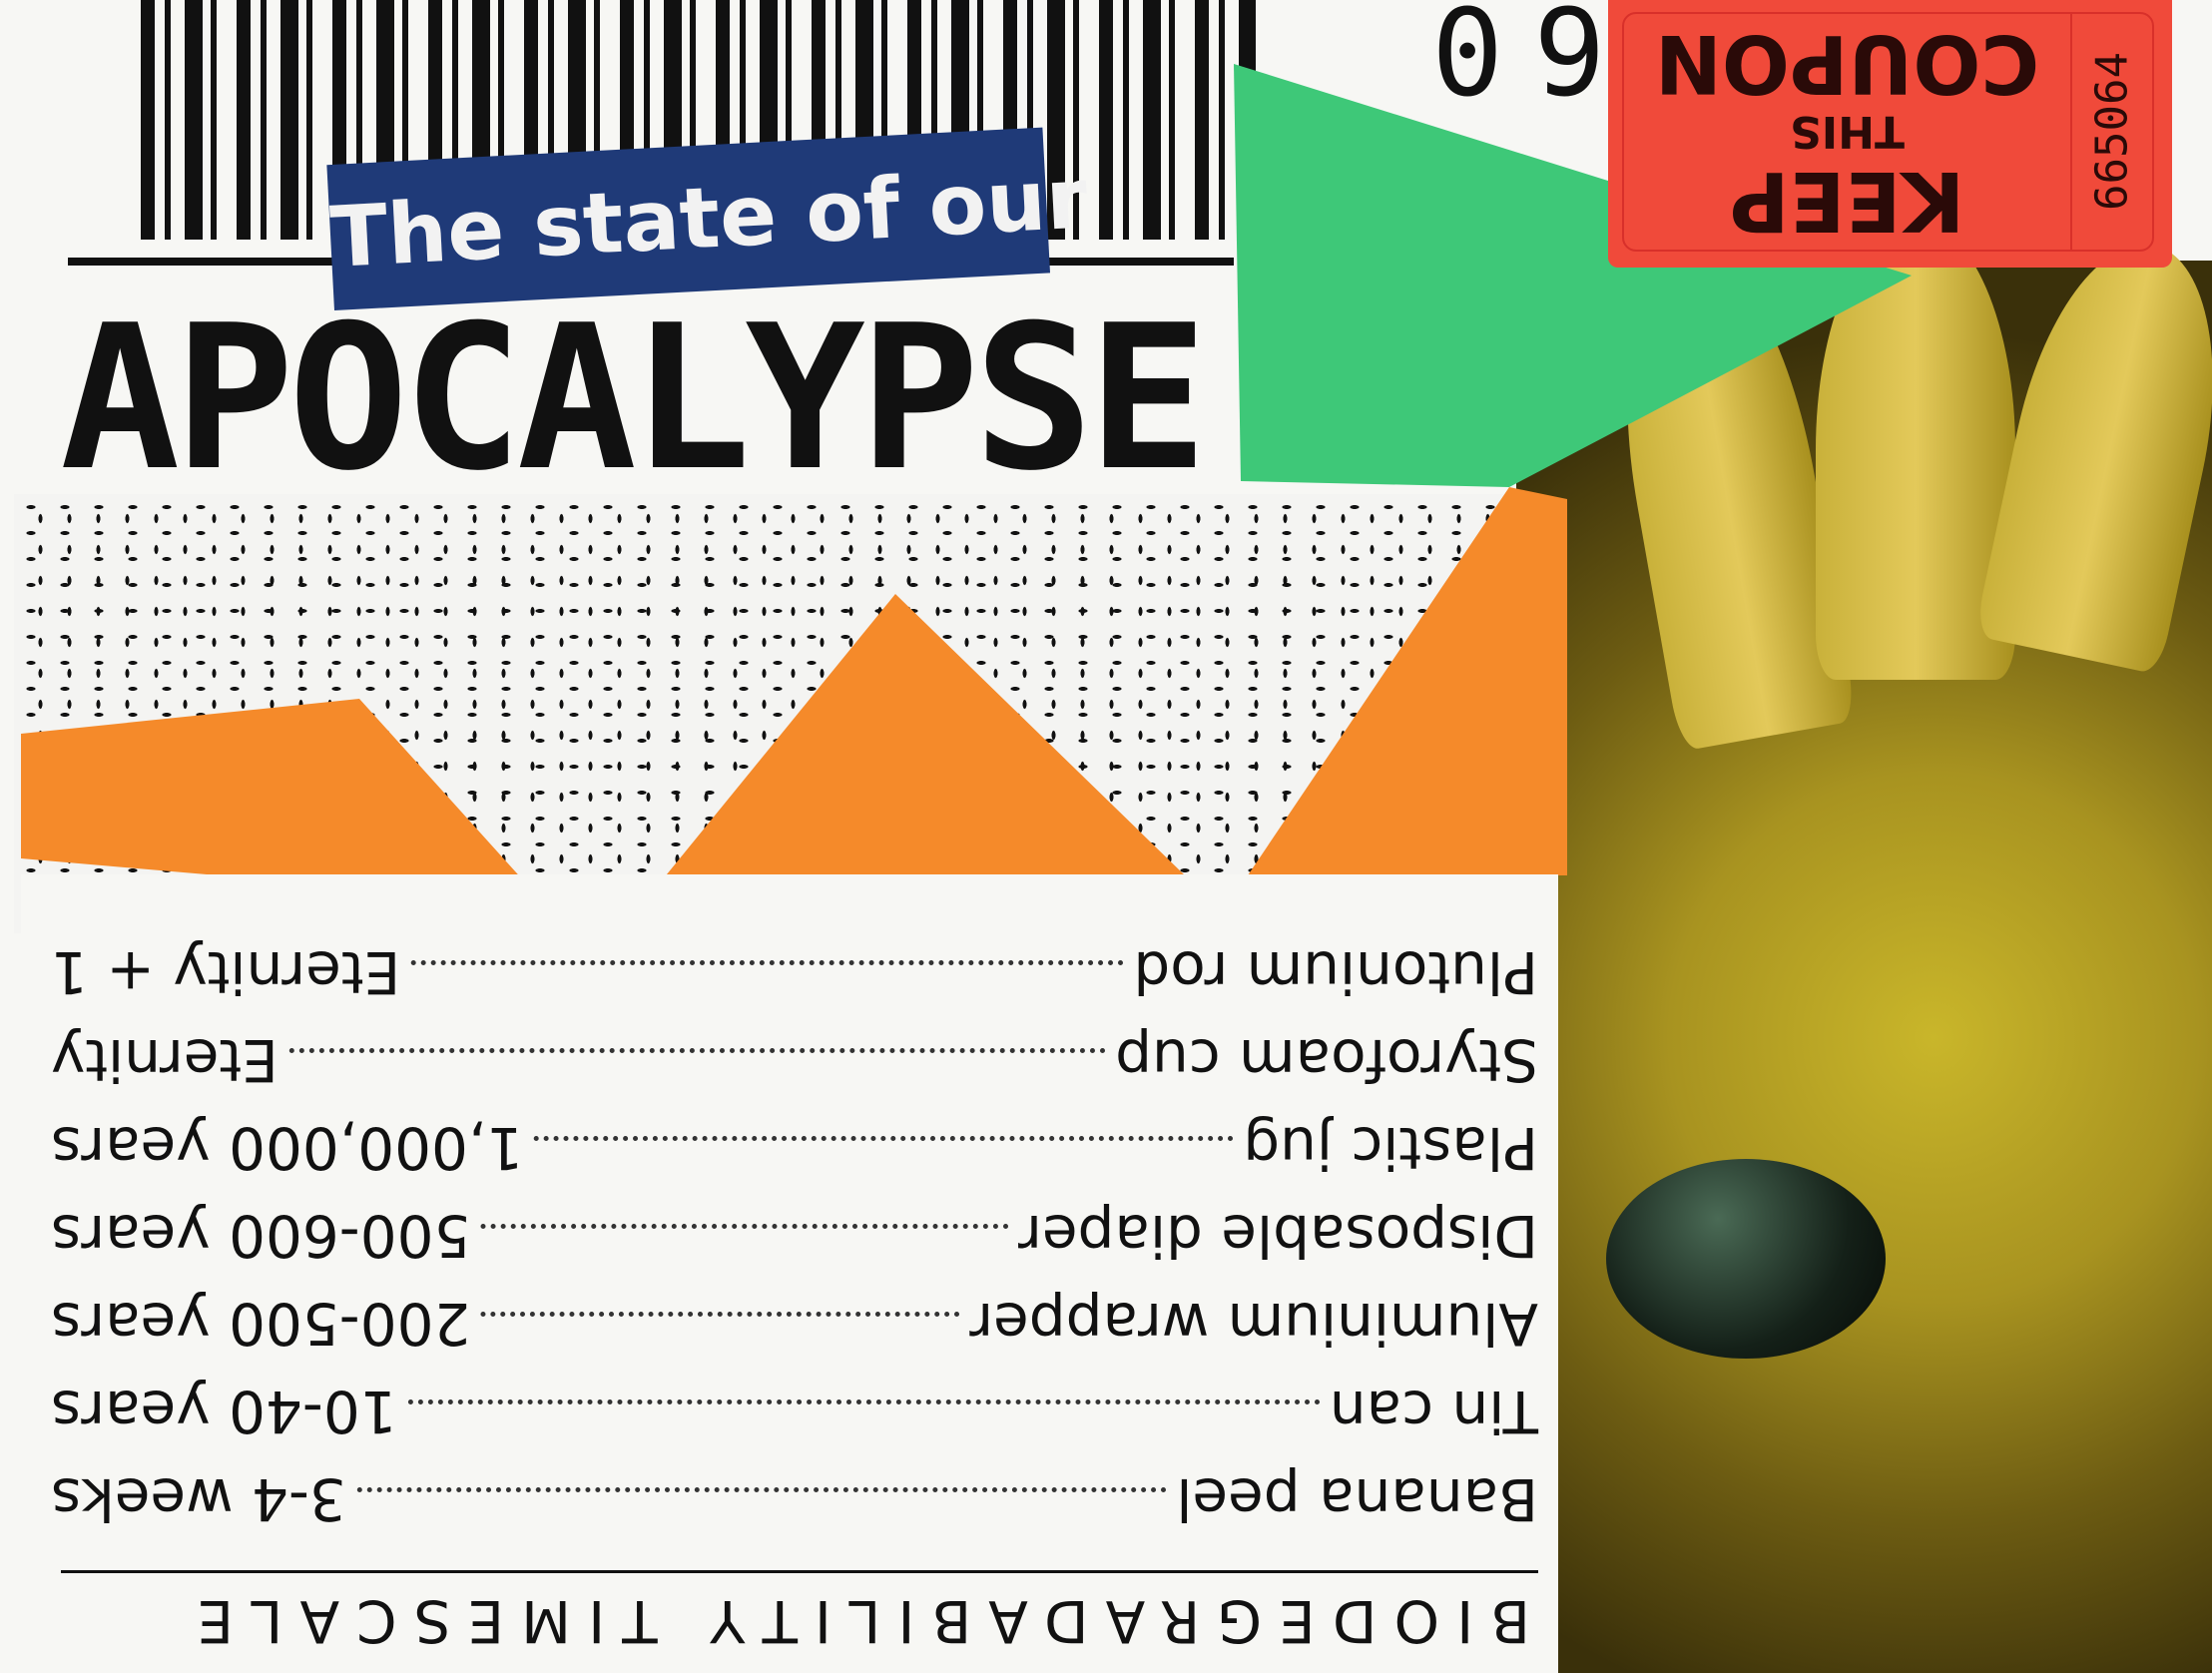  Describe the element at coordinates (261, 1324) in the screenshot. I see `item-duration: 200-500 years` at that location.